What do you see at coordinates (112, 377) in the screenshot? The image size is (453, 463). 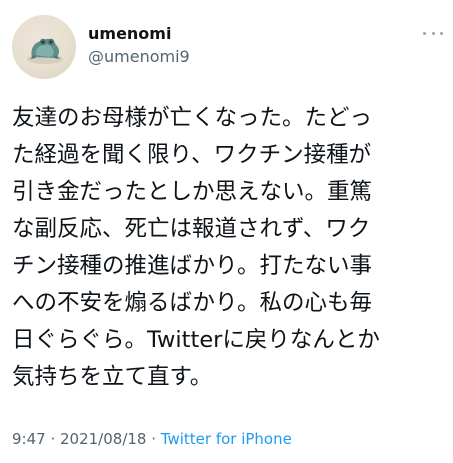 I see `tweet-text-line: 気持ちを立て直す。` at bounding box center [112, 377].